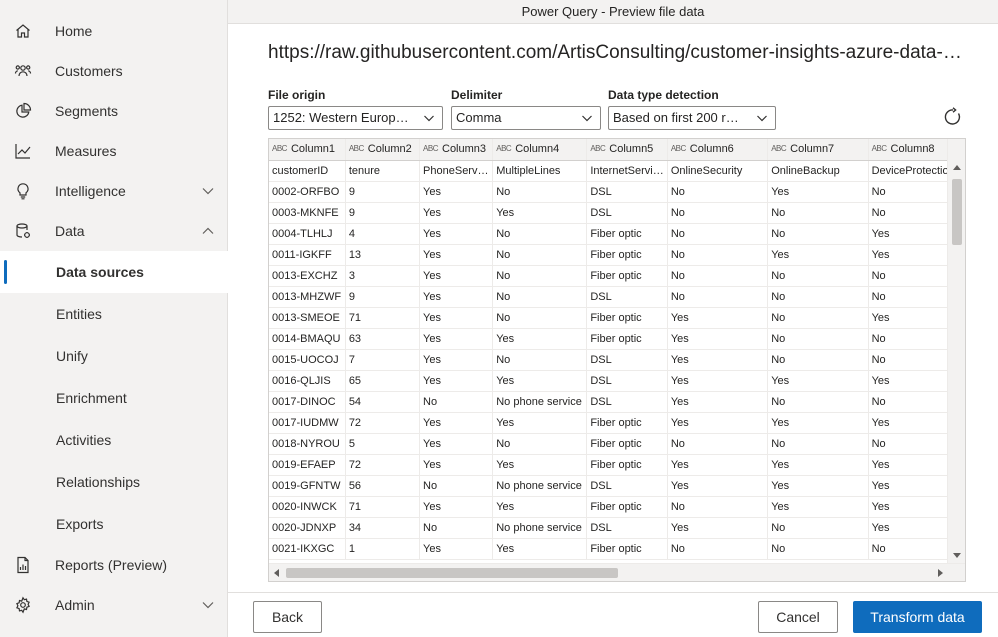  I want to click on table-cell: 0017-DINOC, so click(307, 402).